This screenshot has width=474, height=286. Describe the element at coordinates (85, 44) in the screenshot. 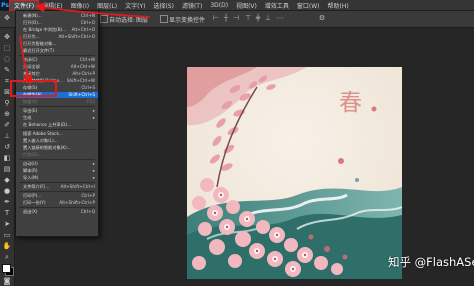

I see `annotation-arrows` at that location.